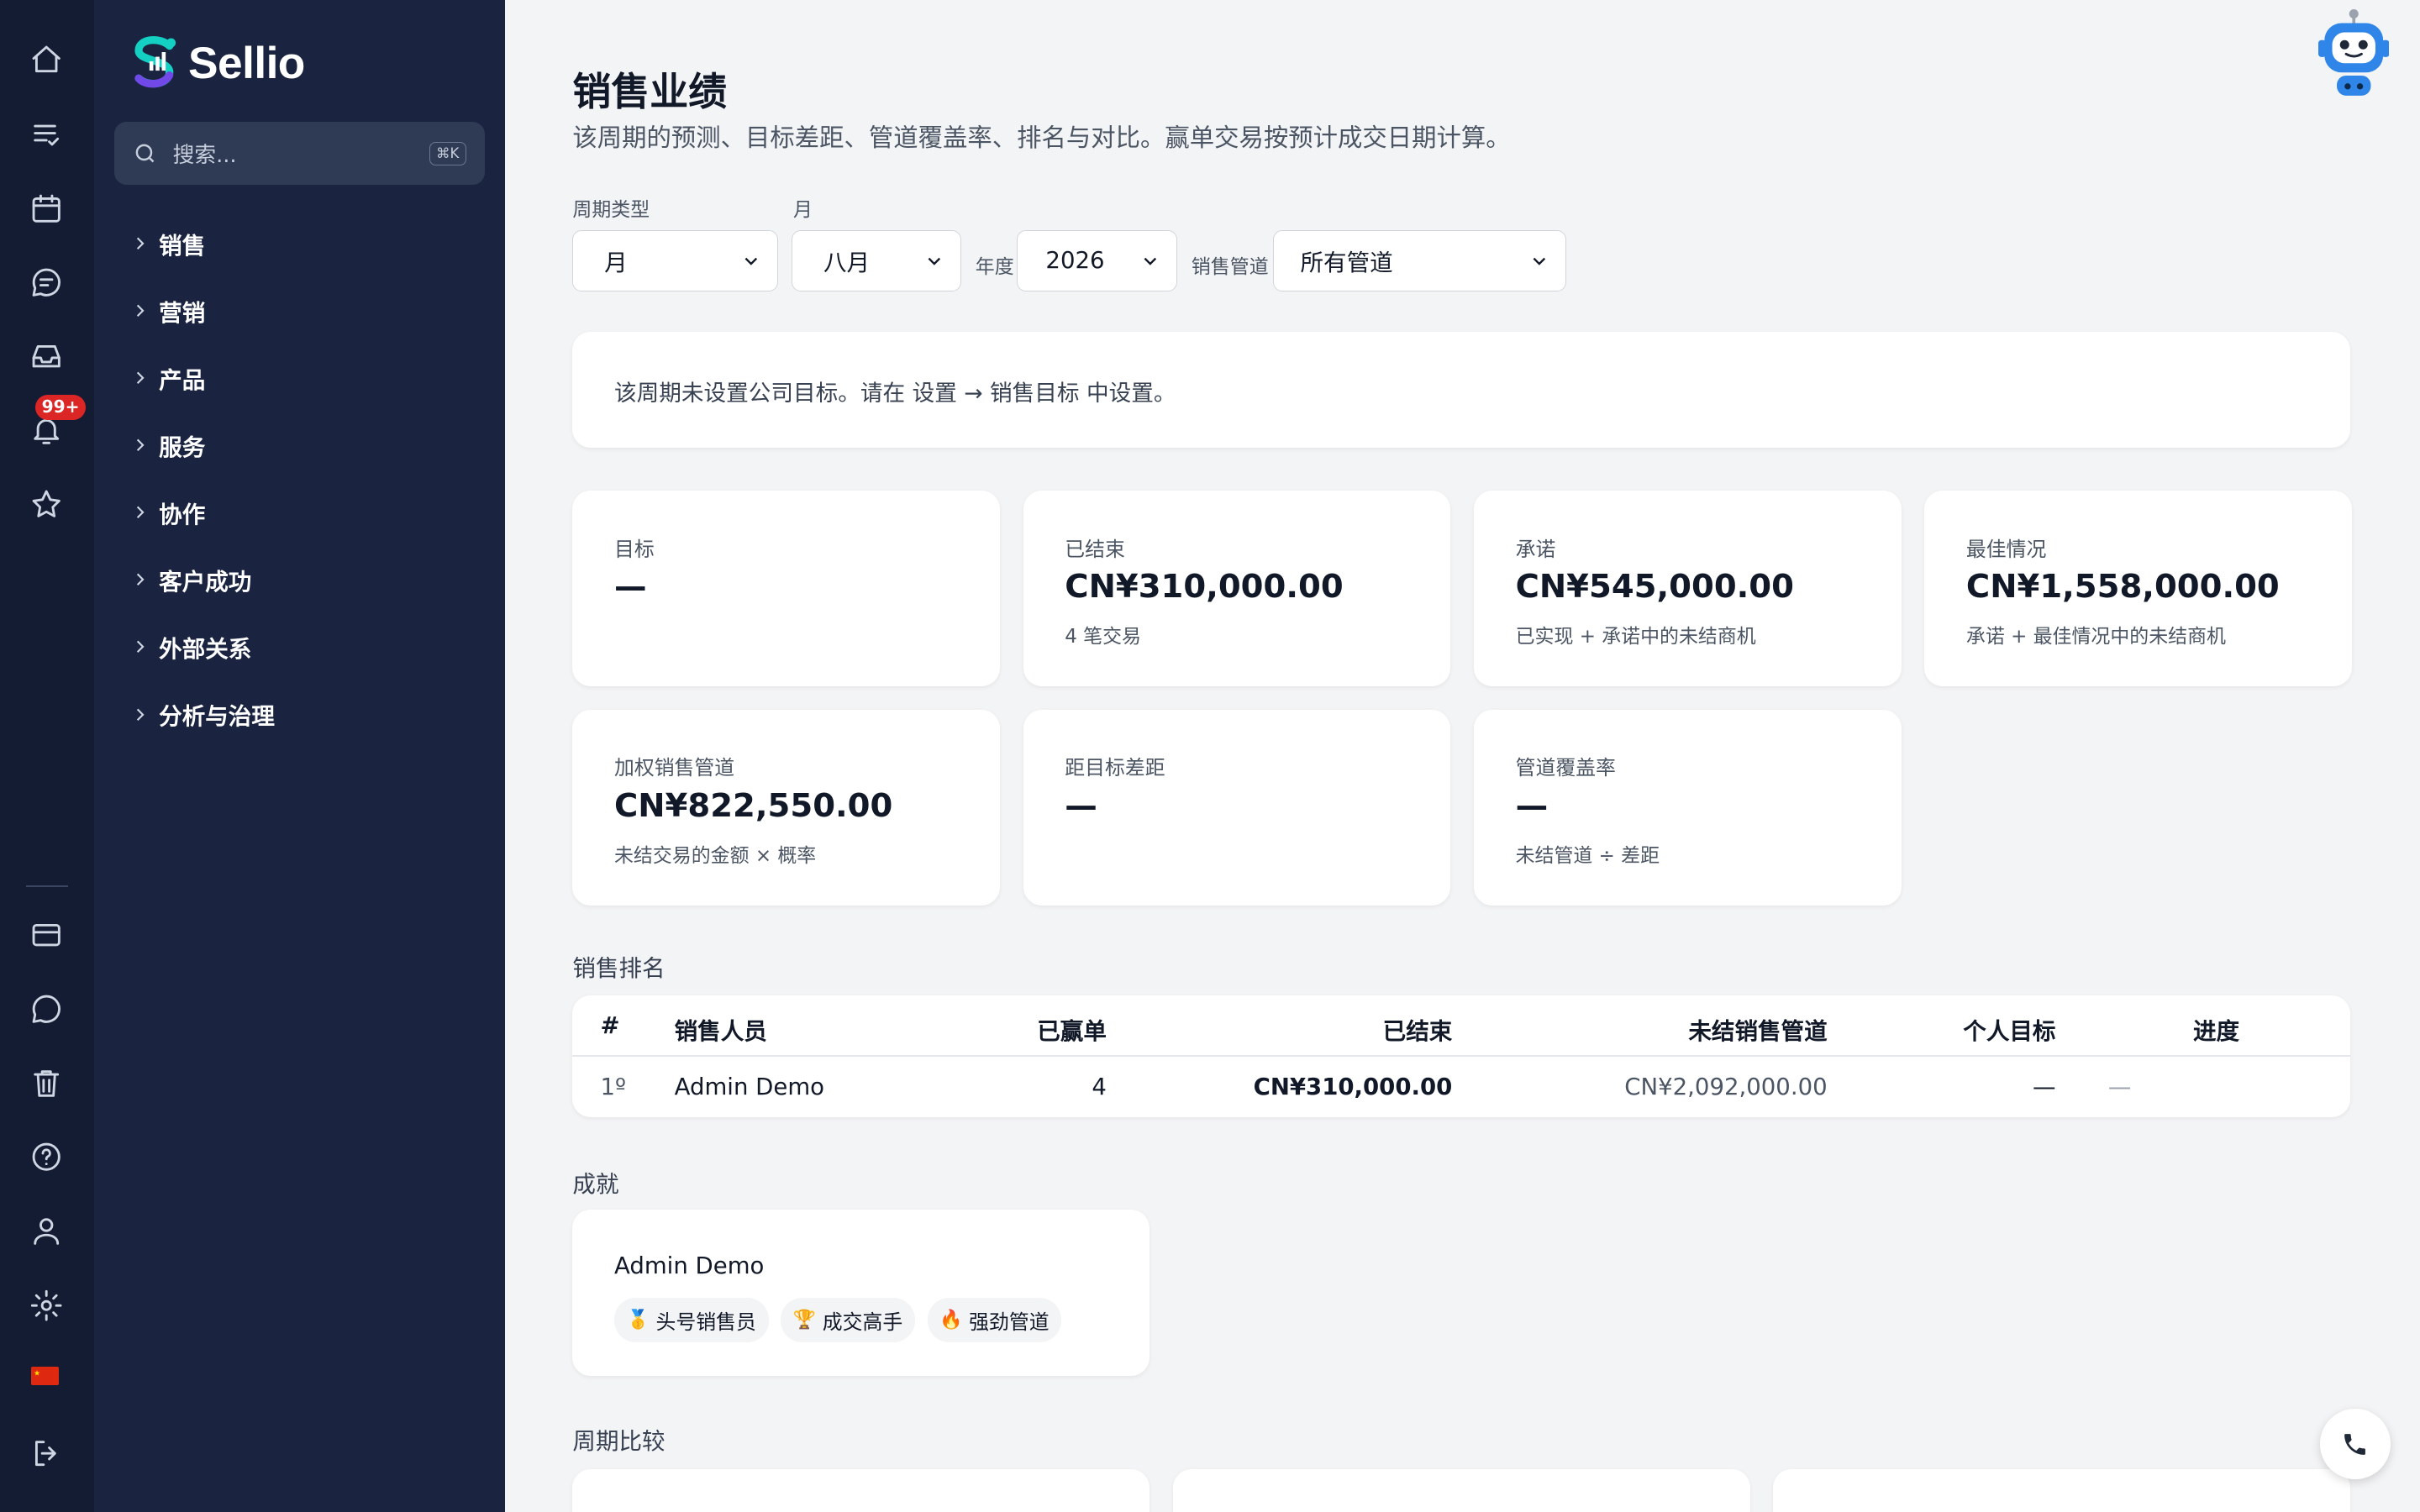 Image resolution: width=2420 pixels, height=1512 pixels. What do you see at coordinates (46, 134) in the screenshot?
I see `task-list-icon` at bounding box center [46, 134].